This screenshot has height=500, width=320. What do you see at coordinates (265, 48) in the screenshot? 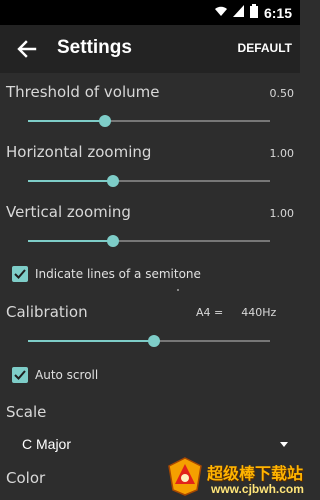
I see `default-button: DEFAULT` at bounding box center [265, 48].